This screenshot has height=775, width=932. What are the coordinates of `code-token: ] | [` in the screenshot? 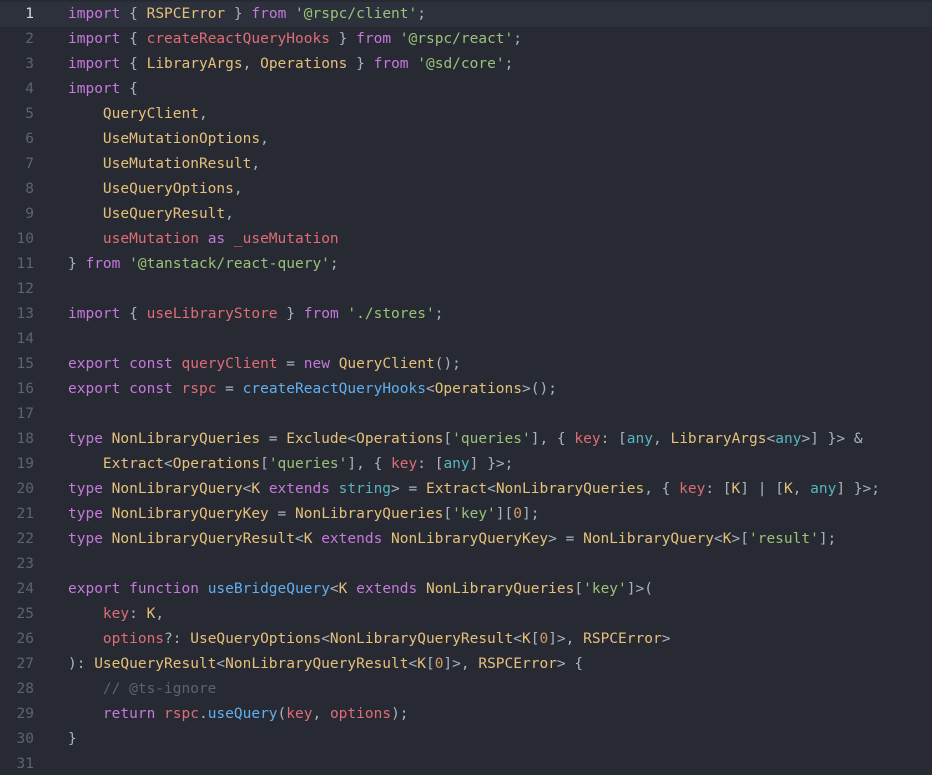 It's located at (762, 489).